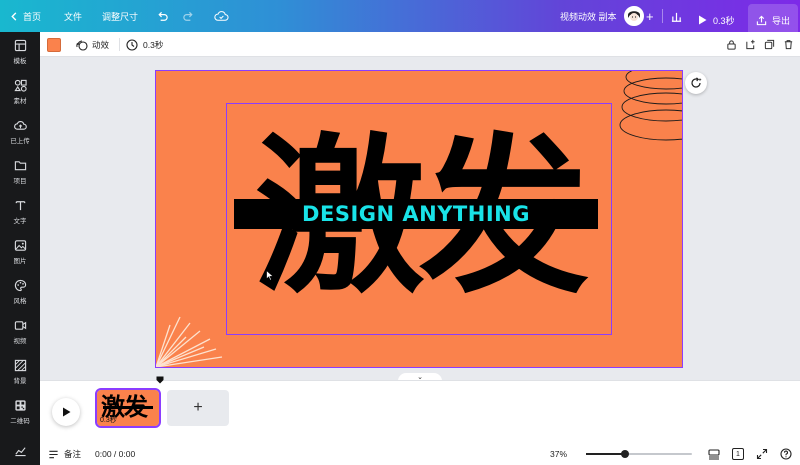 Image resolution: width=800 pixels, height=465 pixels. What do you see at coordinates (20, 301) in the screenshot?
I see `sidebar-item-label: 风格` at bounding box center [20, 301].